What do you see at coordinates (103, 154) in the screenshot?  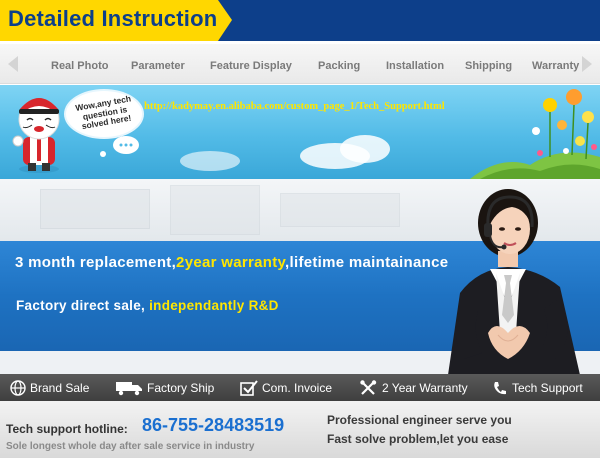 I see `bubble-dot` at bounding box center [103, 154].